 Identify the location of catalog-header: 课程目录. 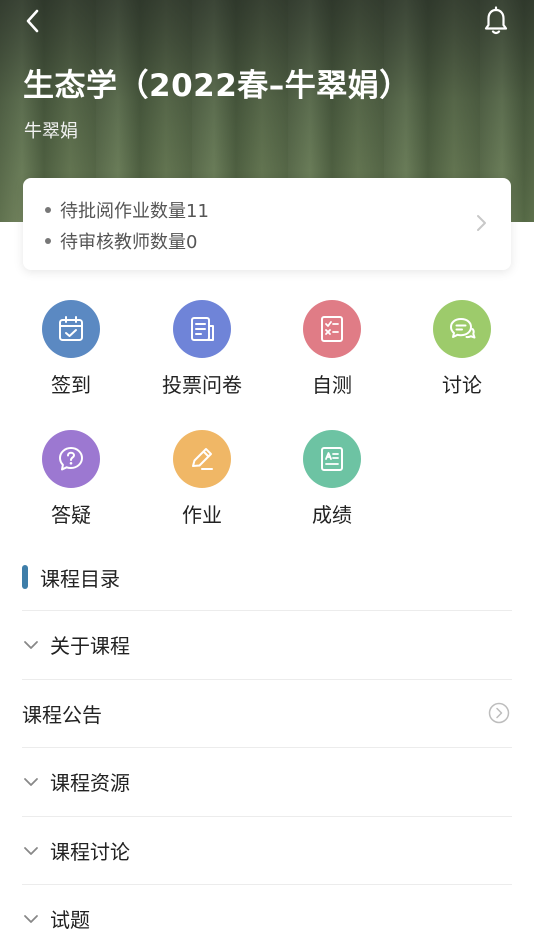
(71, 577).